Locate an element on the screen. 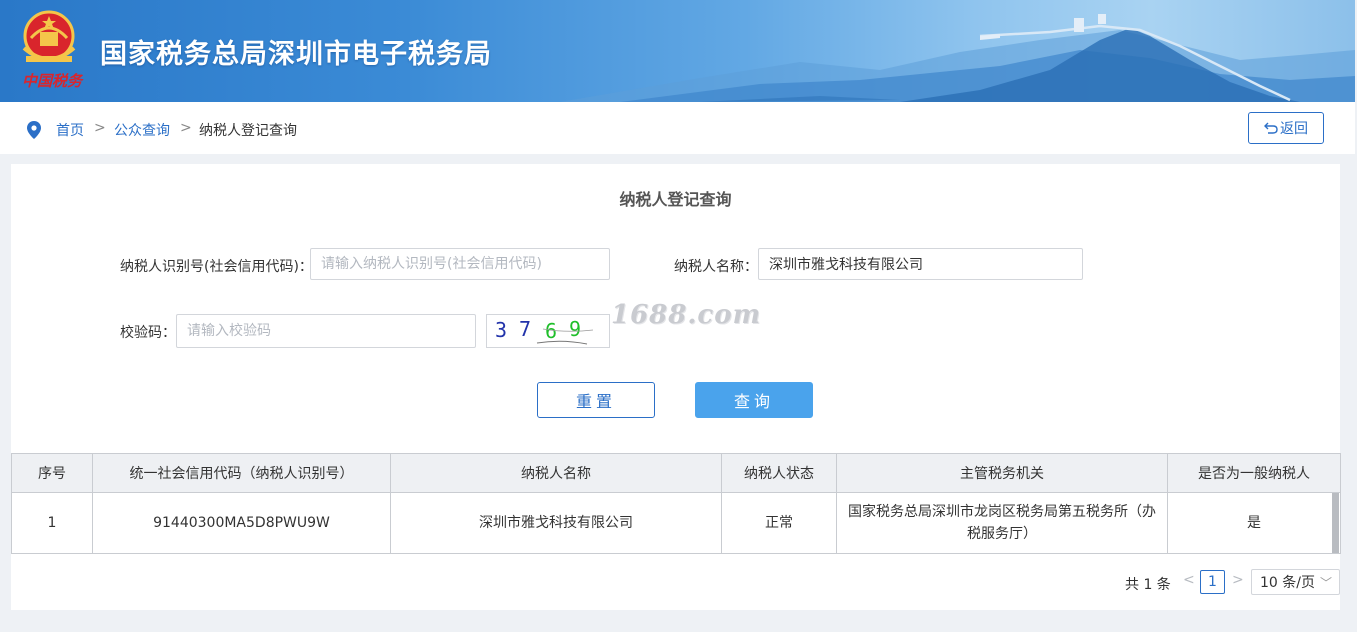 This screenshot has height=632, width=1357. watermark: 1688.com is located at coordinates (686, 315).